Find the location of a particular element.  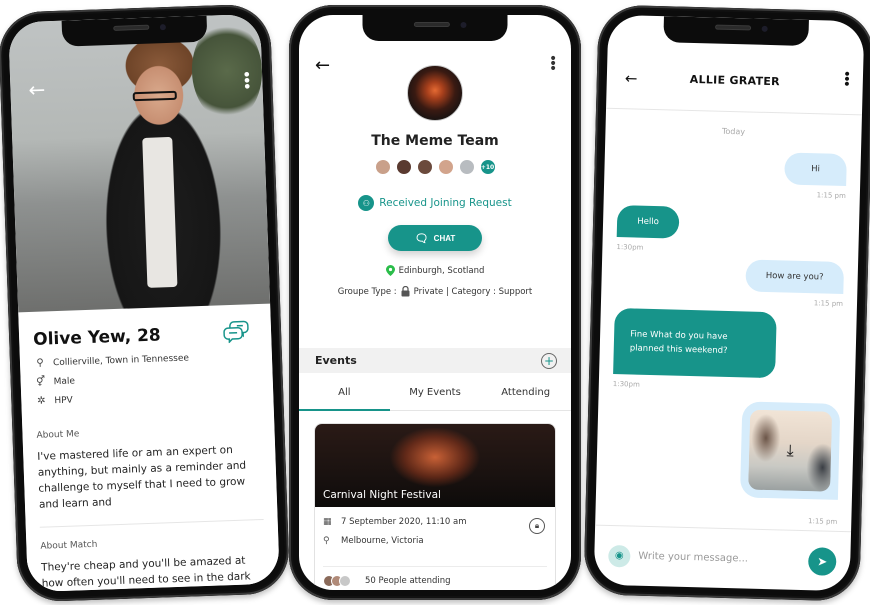

tab-attending: Attending is located at coordinates (525, 392).